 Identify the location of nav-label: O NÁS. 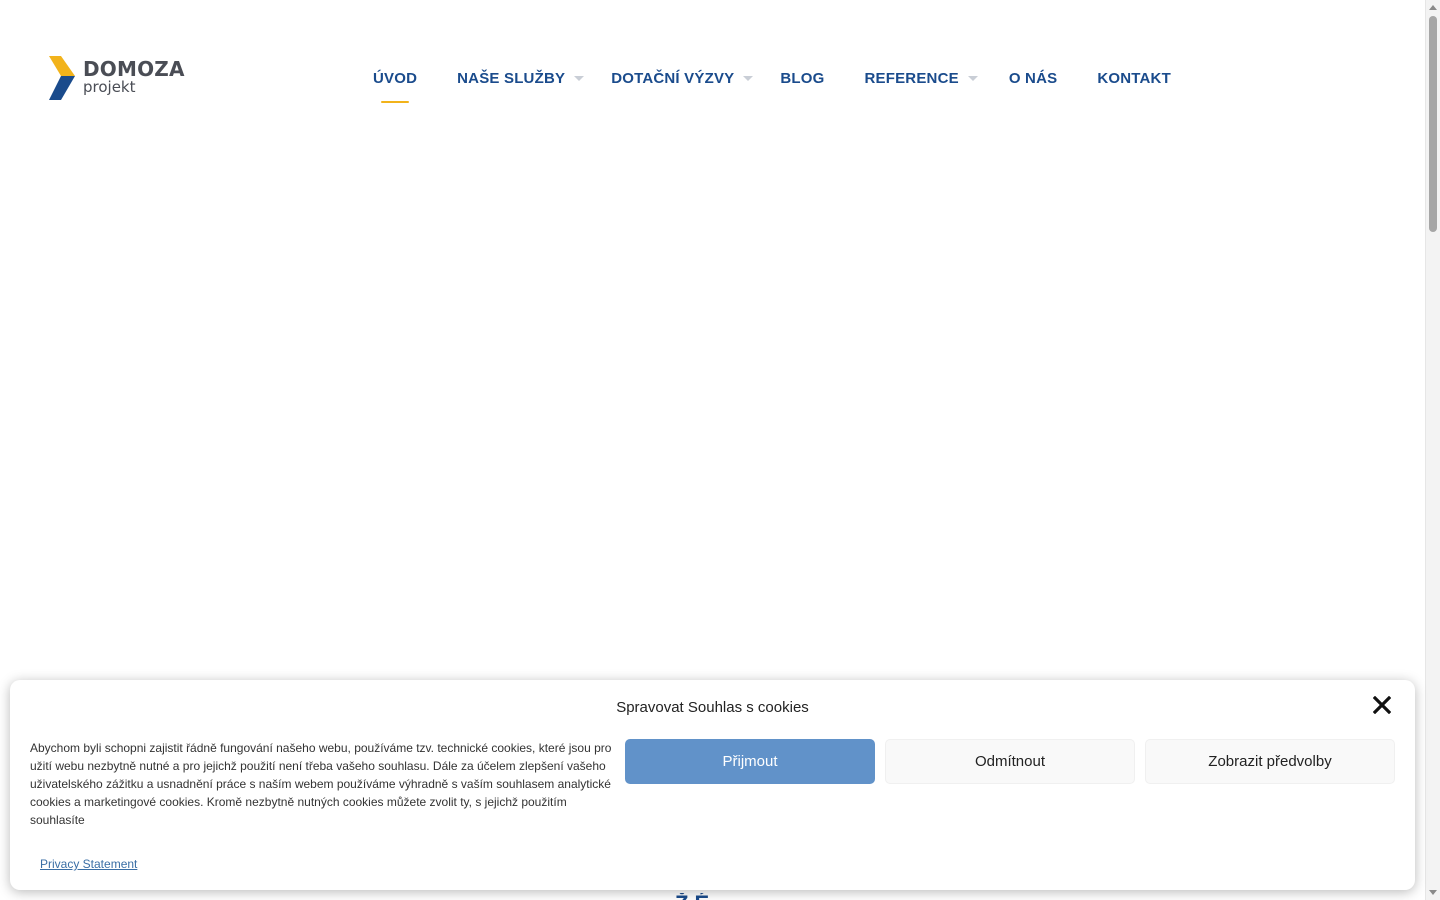
(1033, 78).